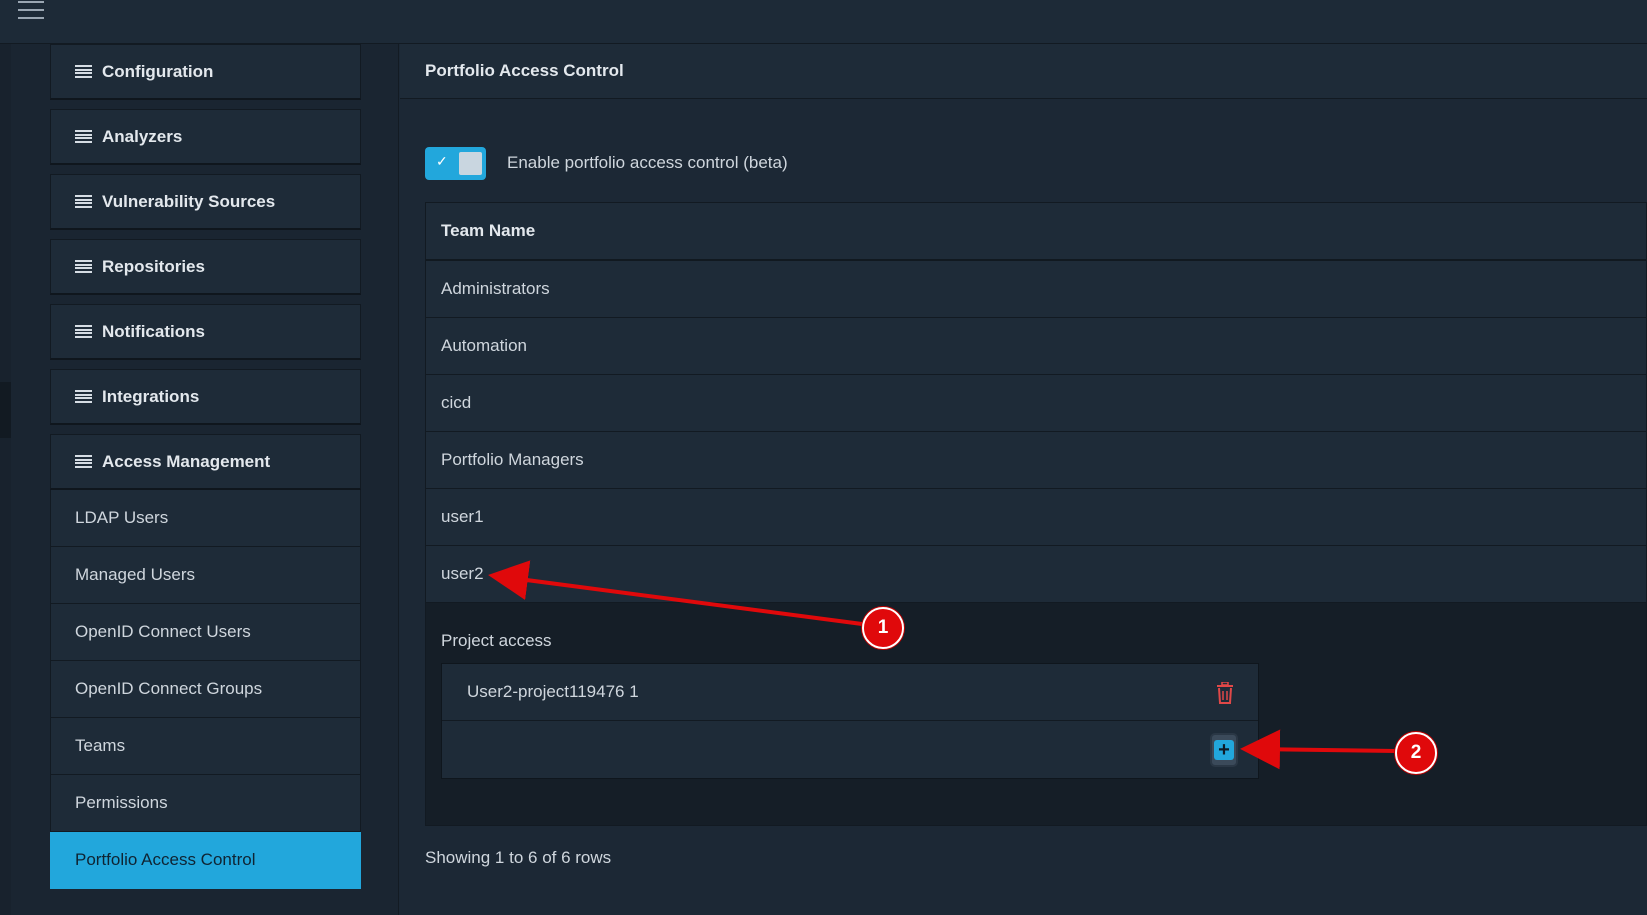  I want to click on sidebar-section-analyzers: Analyzers, so click(205, 137).